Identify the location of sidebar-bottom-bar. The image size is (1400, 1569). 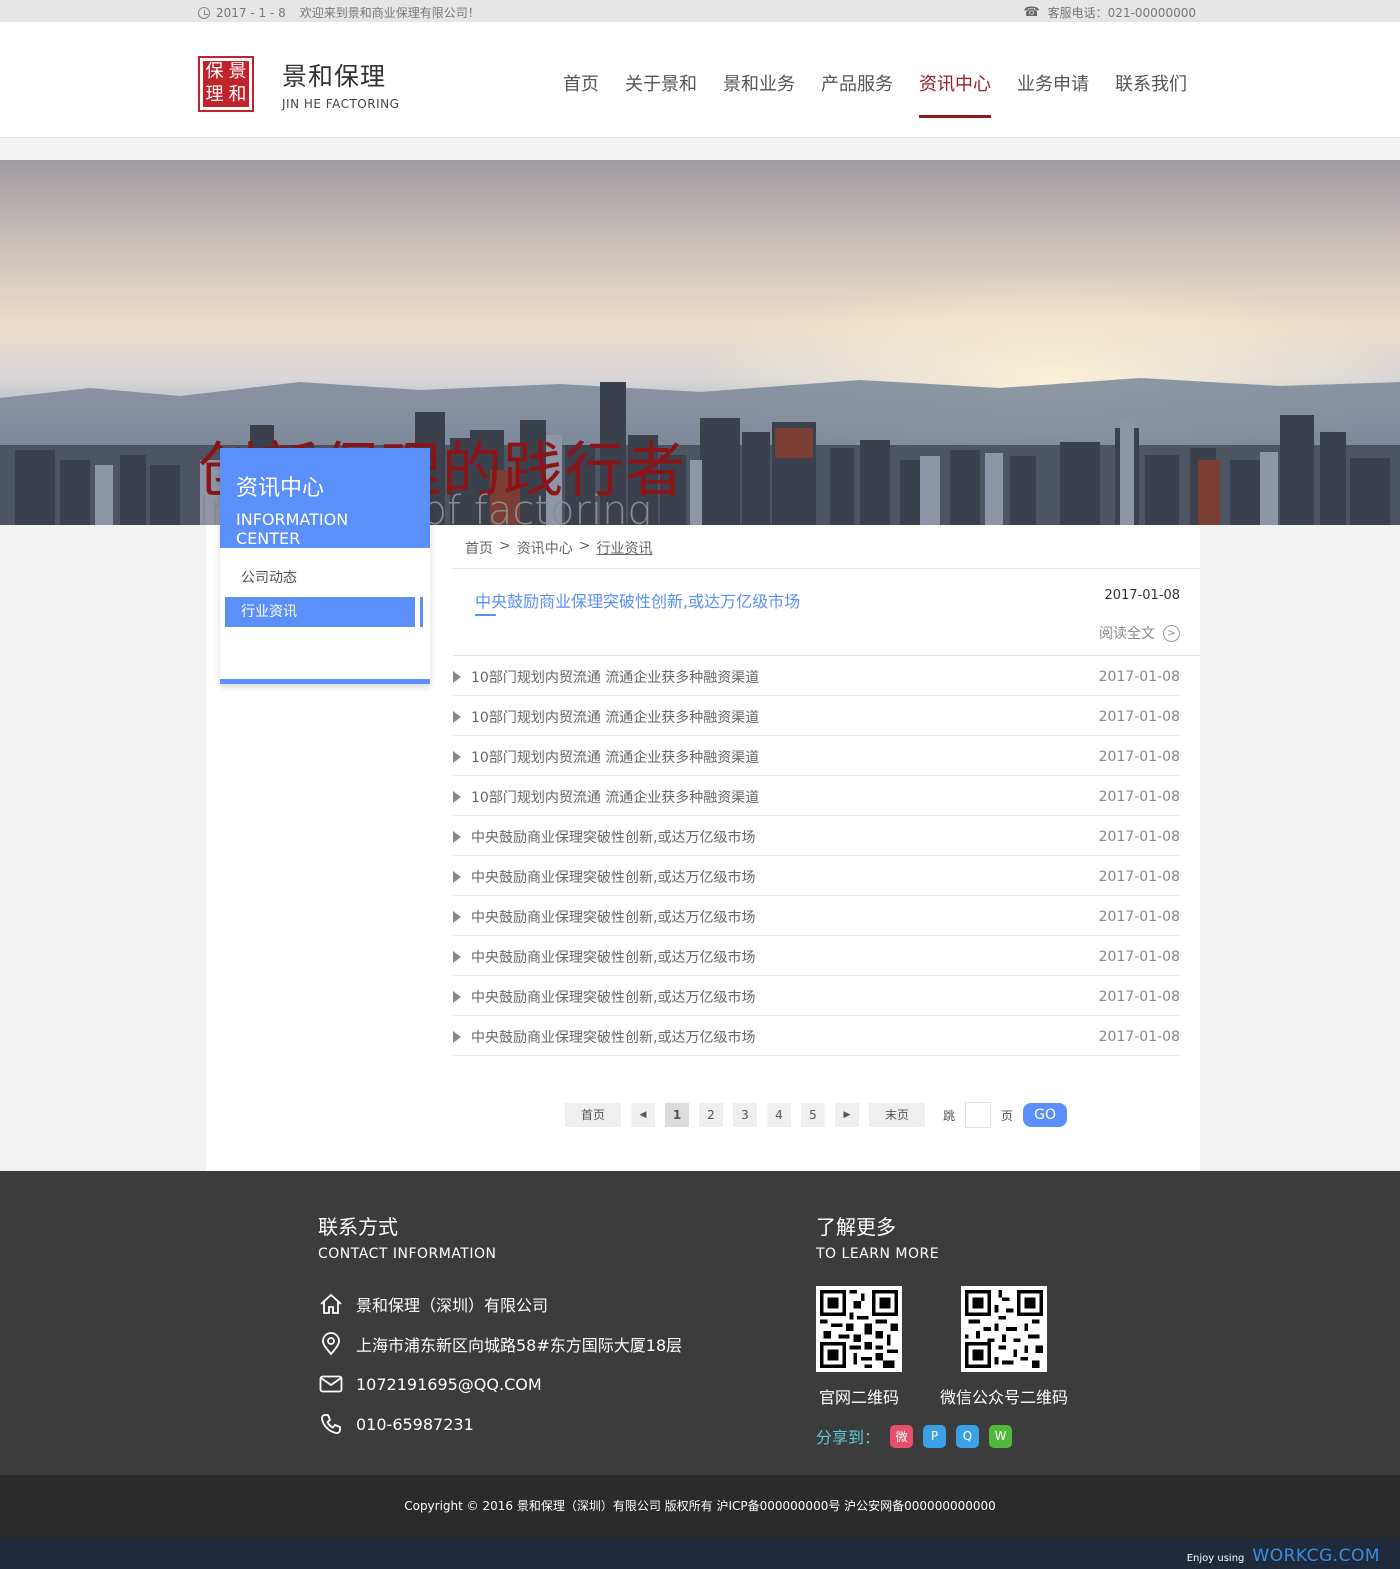
(325, 681).